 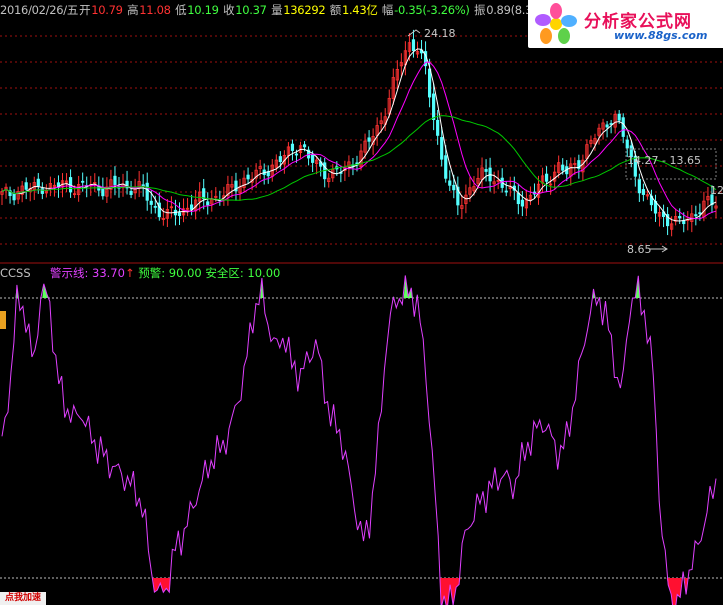 What do you see at coordinates (277, 10) in the screenshot?
I see `volume-label: 量` at bounding box center [277, 10].